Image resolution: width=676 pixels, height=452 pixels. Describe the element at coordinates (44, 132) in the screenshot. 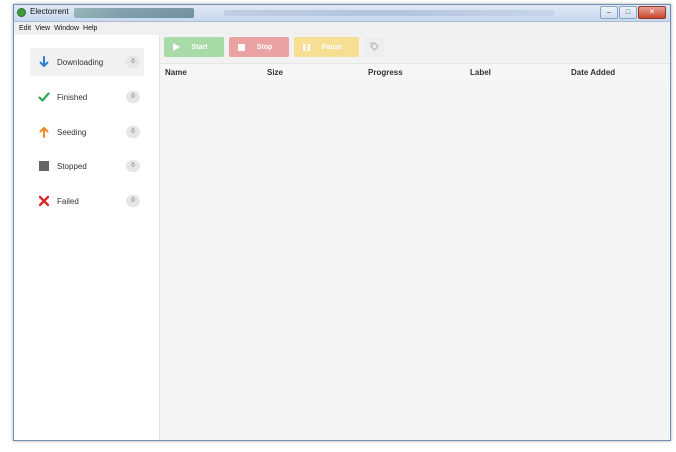

I see `arrow-up-icon` at that location.